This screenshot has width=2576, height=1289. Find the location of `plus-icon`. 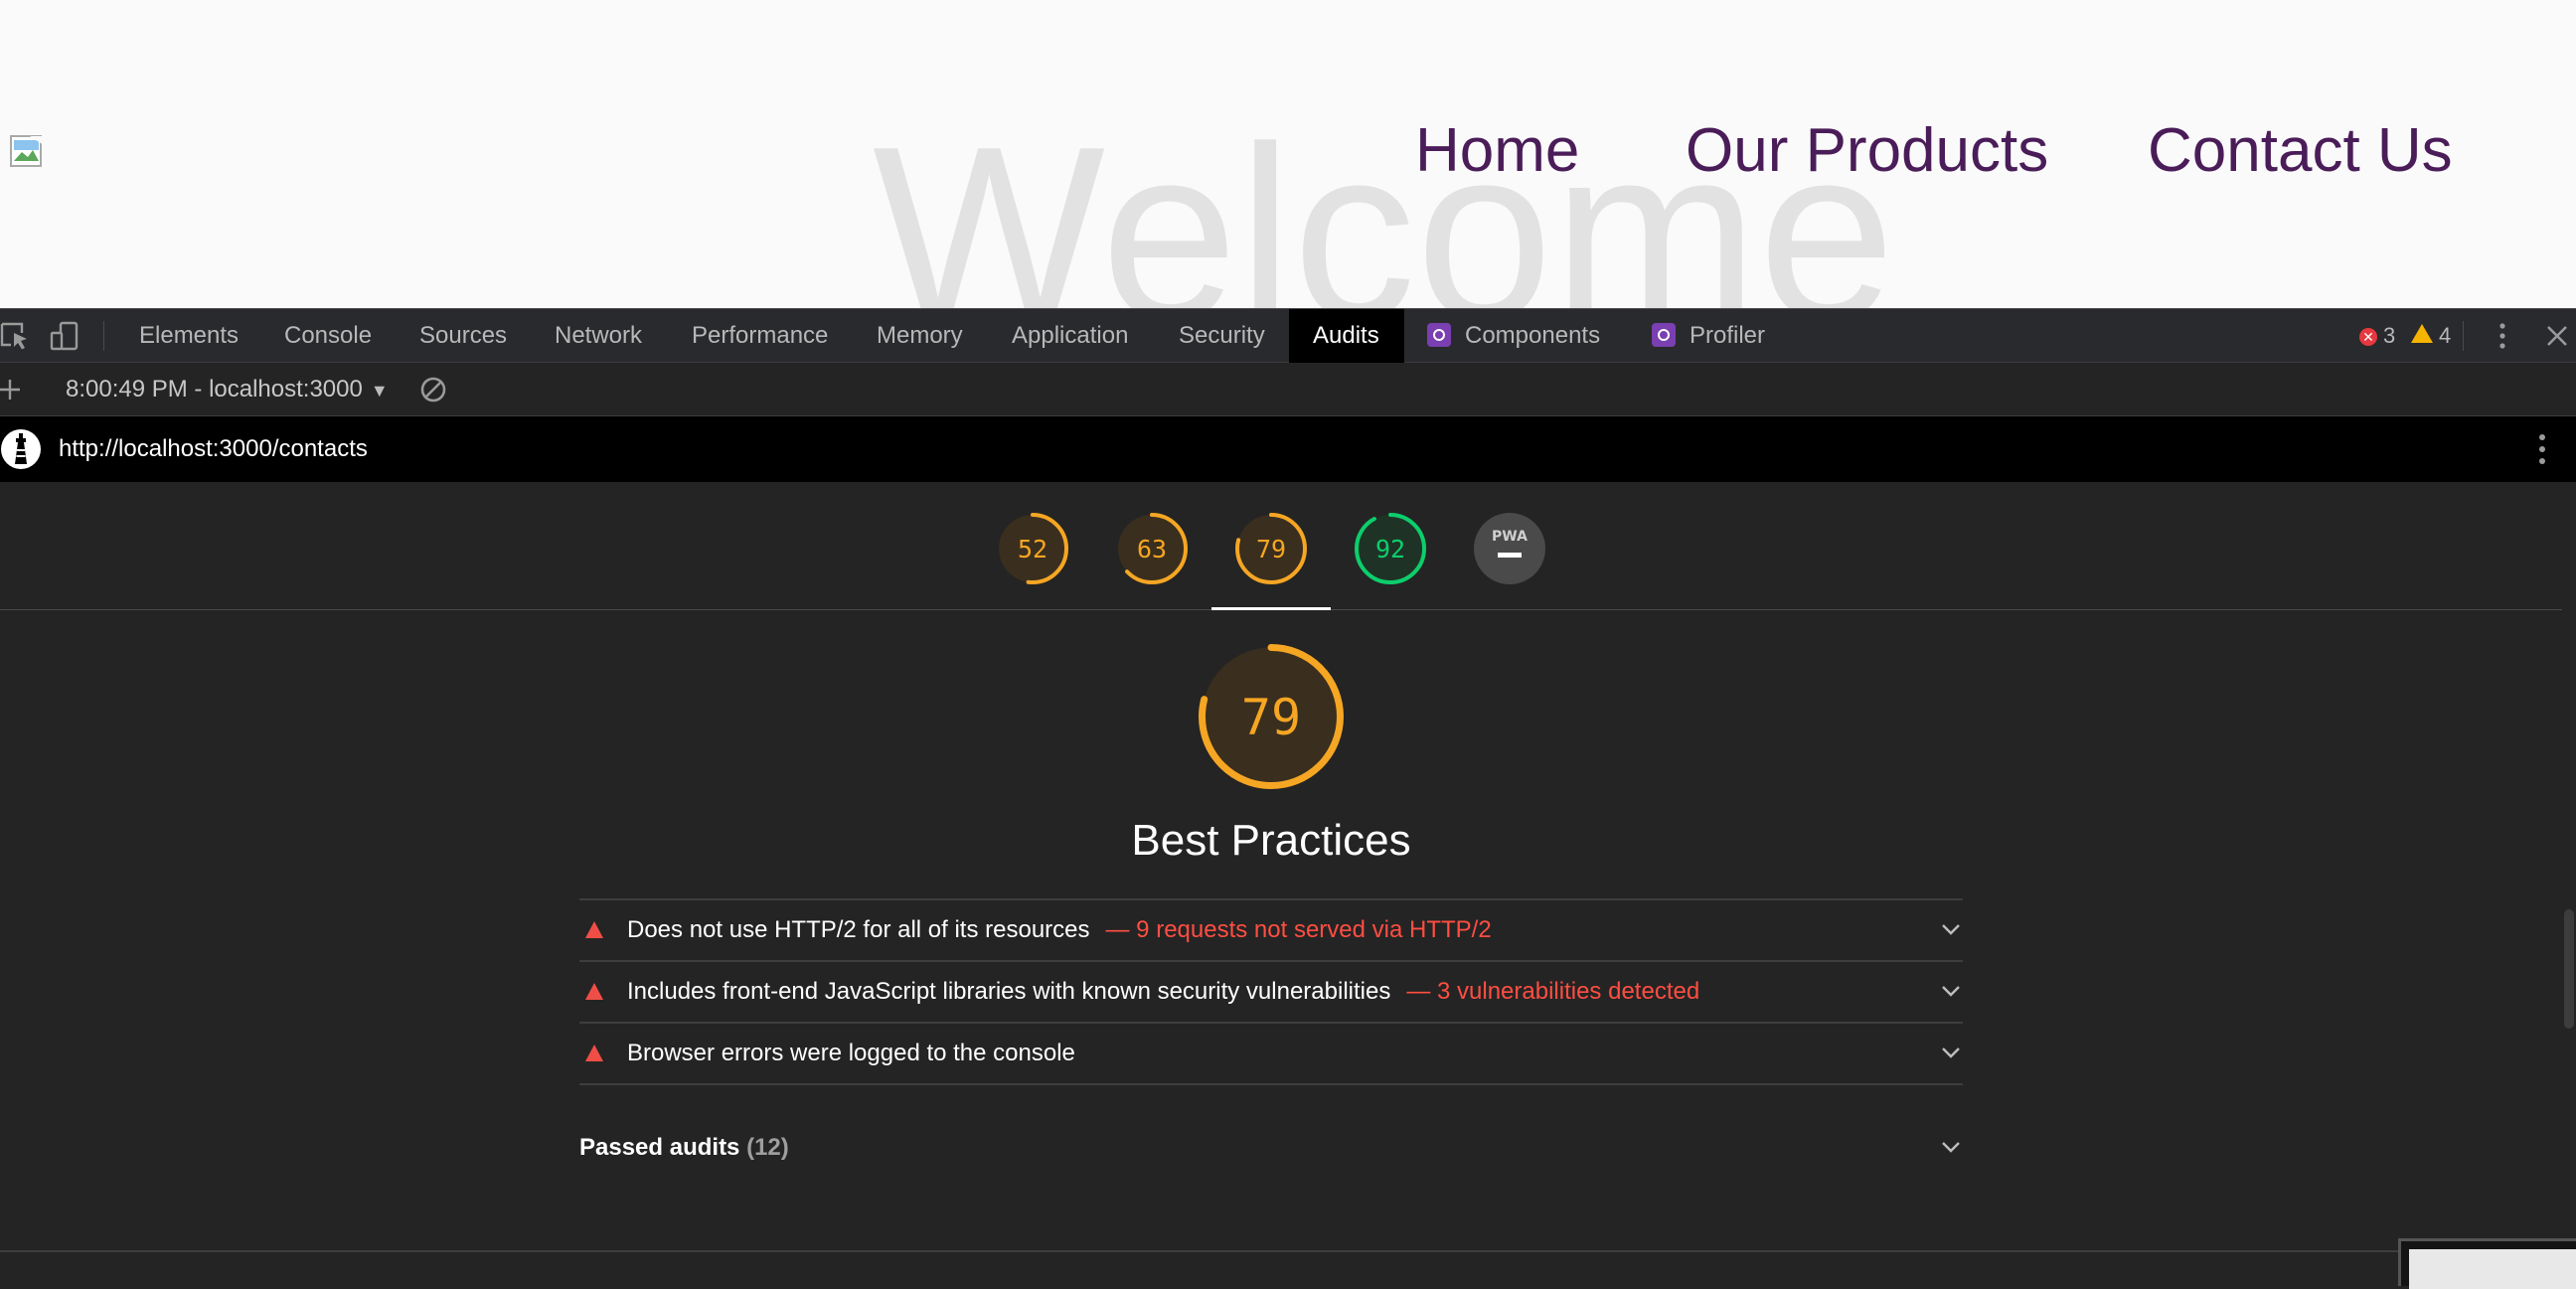

plus-icon is located at coordinates (12, 389).